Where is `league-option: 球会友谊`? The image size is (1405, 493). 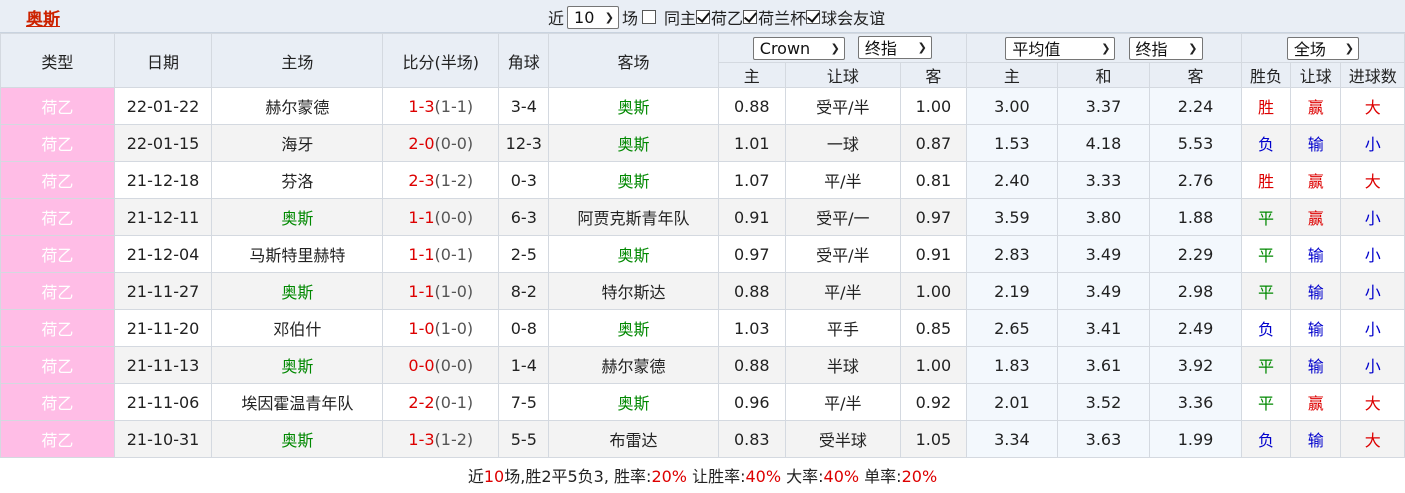
league-option: 球会友谊 is located at coordinates (845, 17).